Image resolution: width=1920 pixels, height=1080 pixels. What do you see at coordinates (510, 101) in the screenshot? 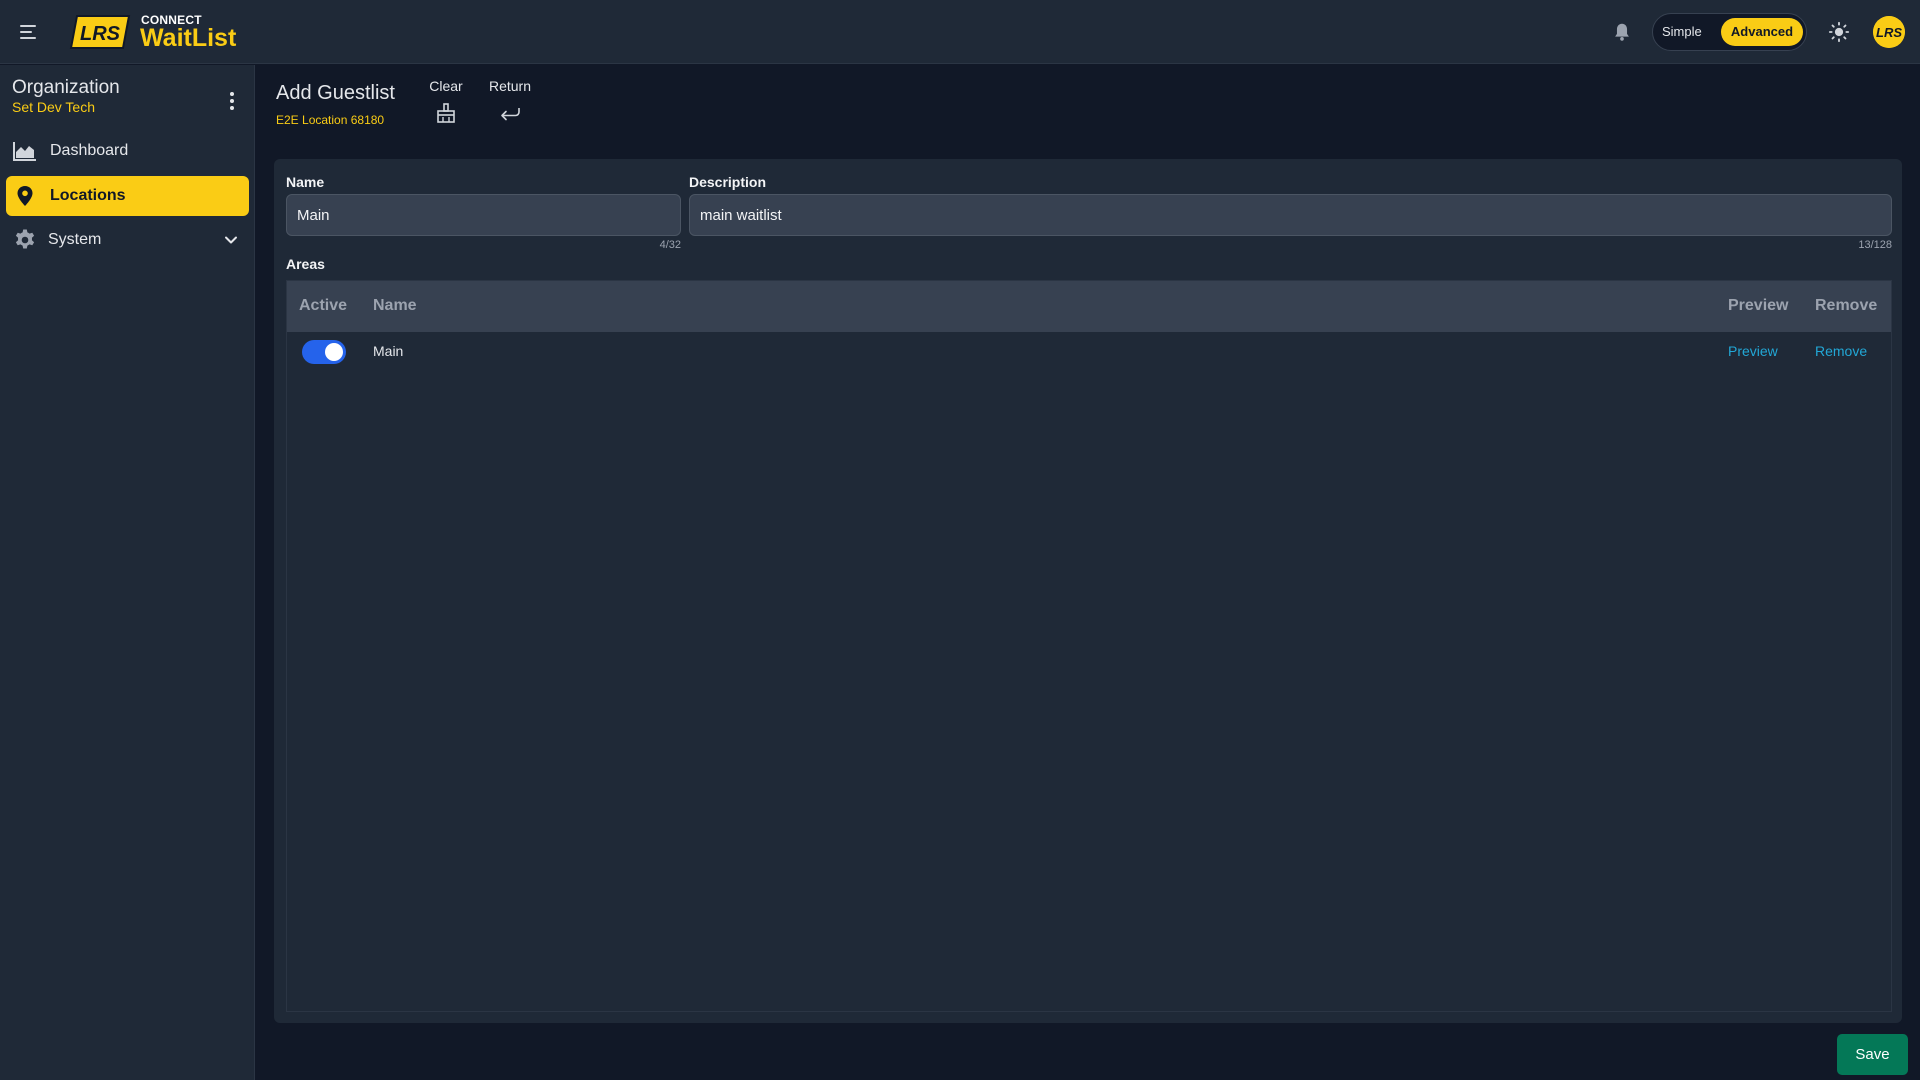
I see `return-button: Return` at bounding box center [510, 101].